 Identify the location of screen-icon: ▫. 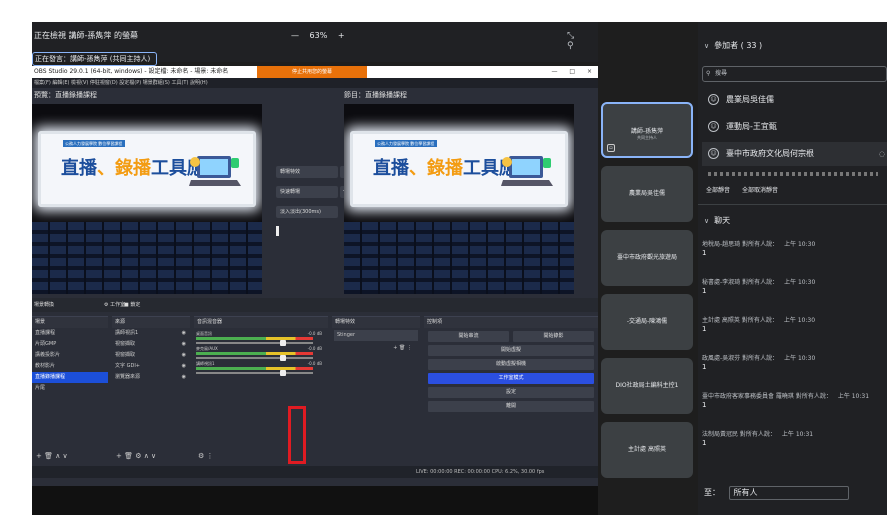
(611, 148).